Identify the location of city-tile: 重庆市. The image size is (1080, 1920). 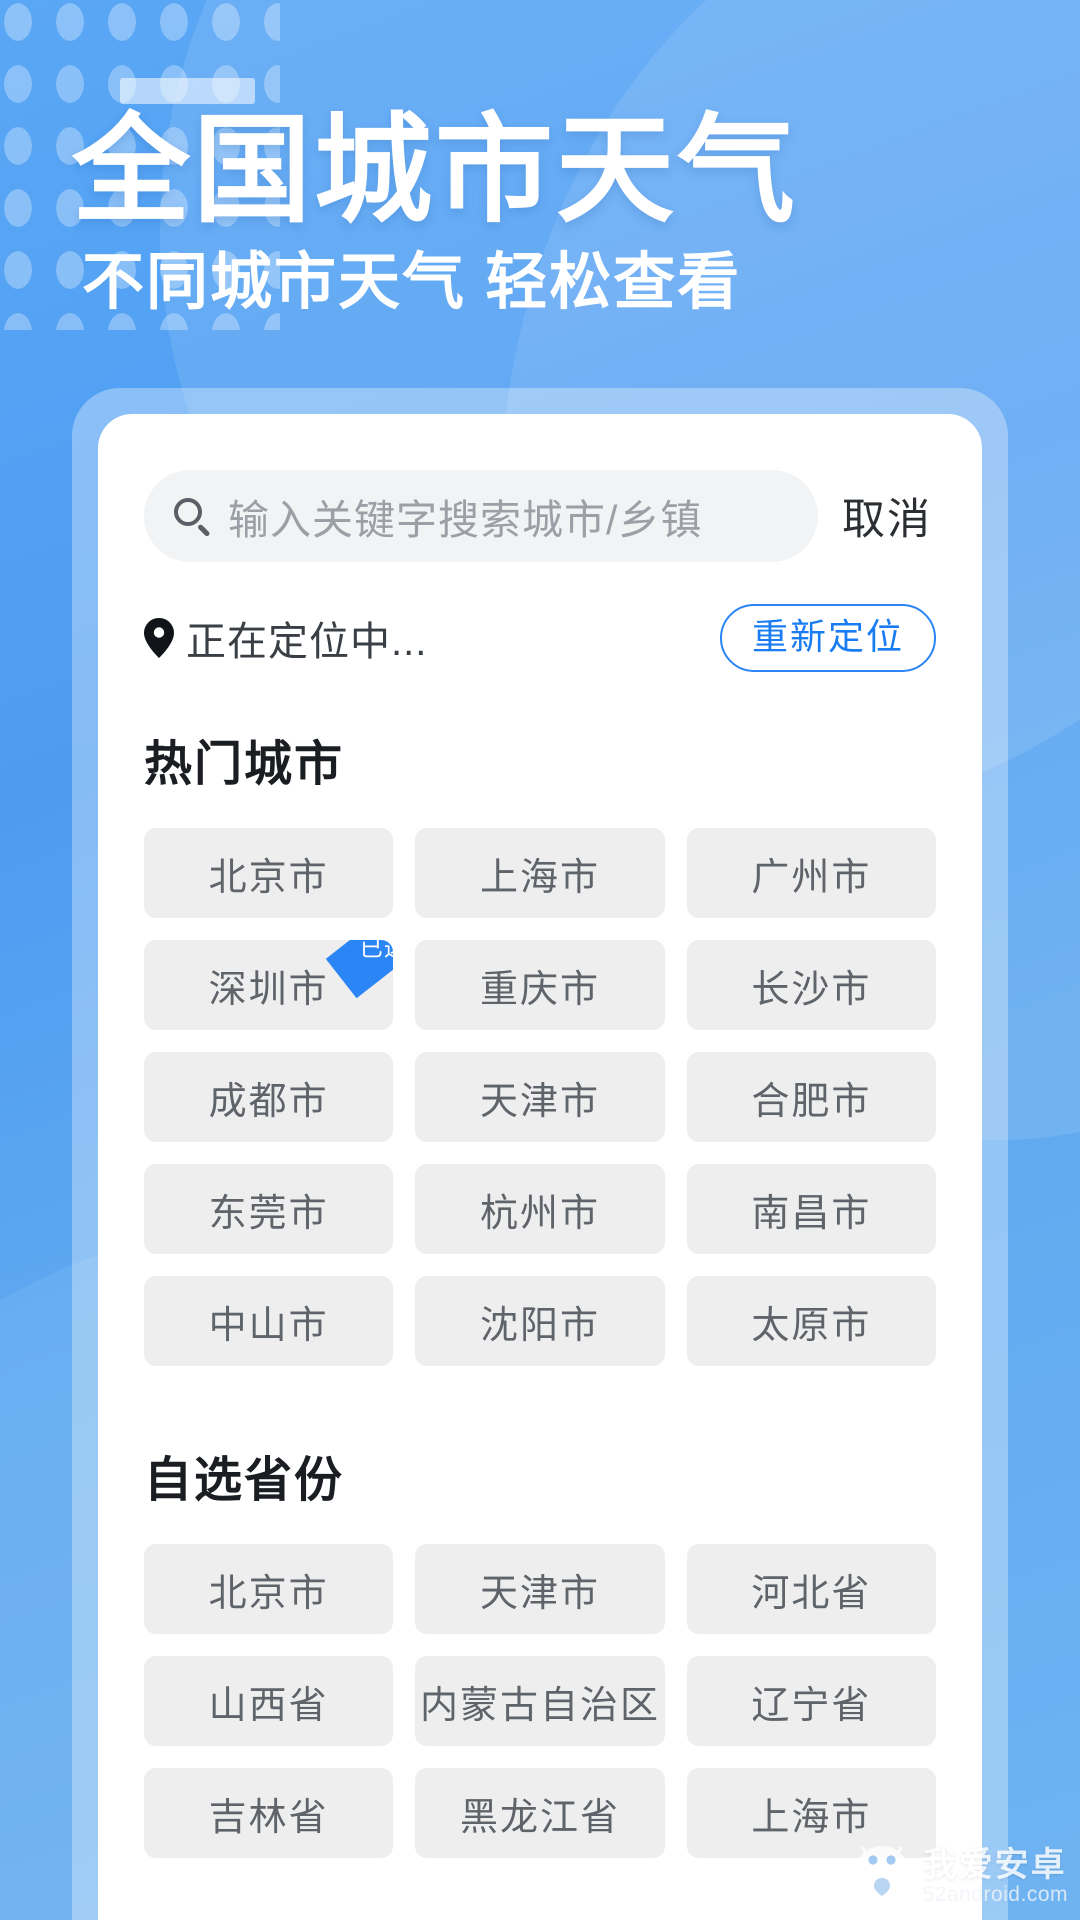
(540, 985).